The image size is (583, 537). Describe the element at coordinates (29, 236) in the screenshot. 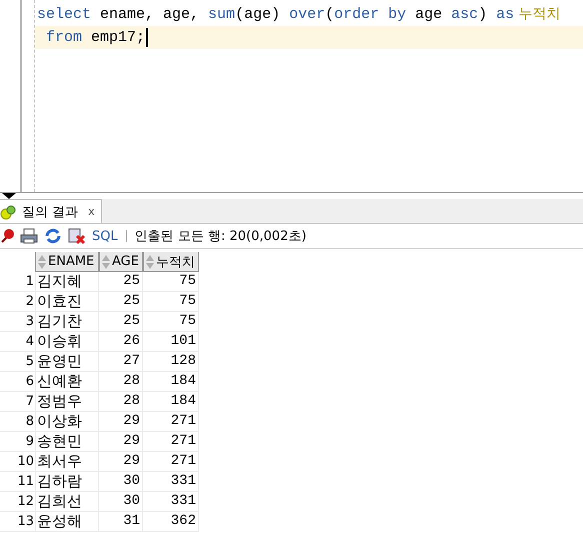

I see `print-icon` at that location.